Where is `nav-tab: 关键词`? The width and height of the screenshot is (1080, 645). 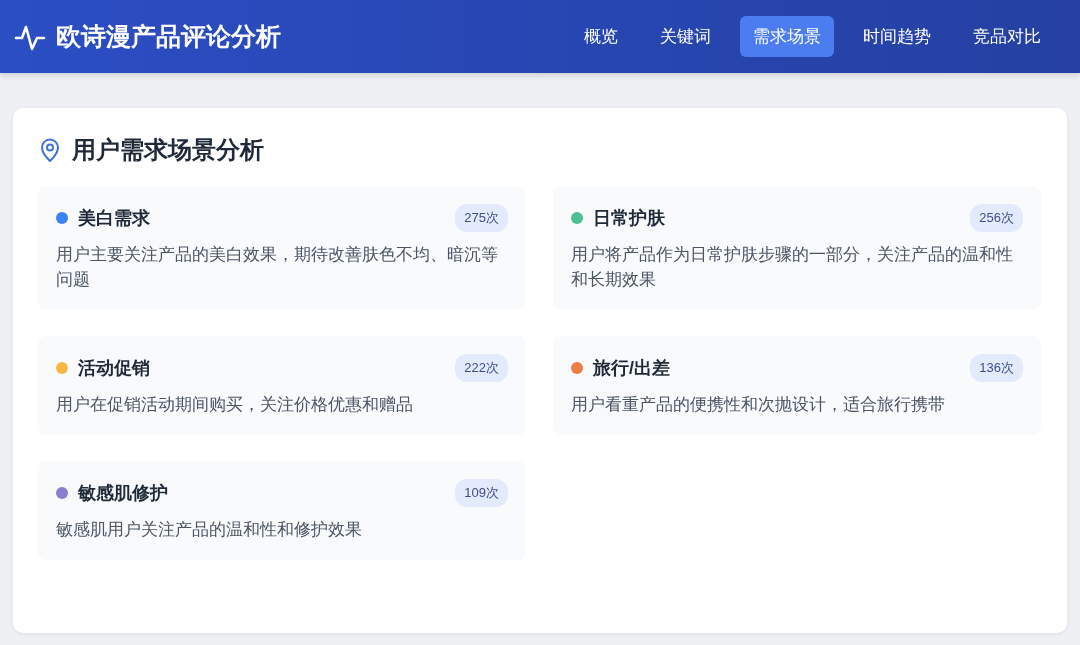
nav-tab: 关键词 is located at coordinates (685, 36).